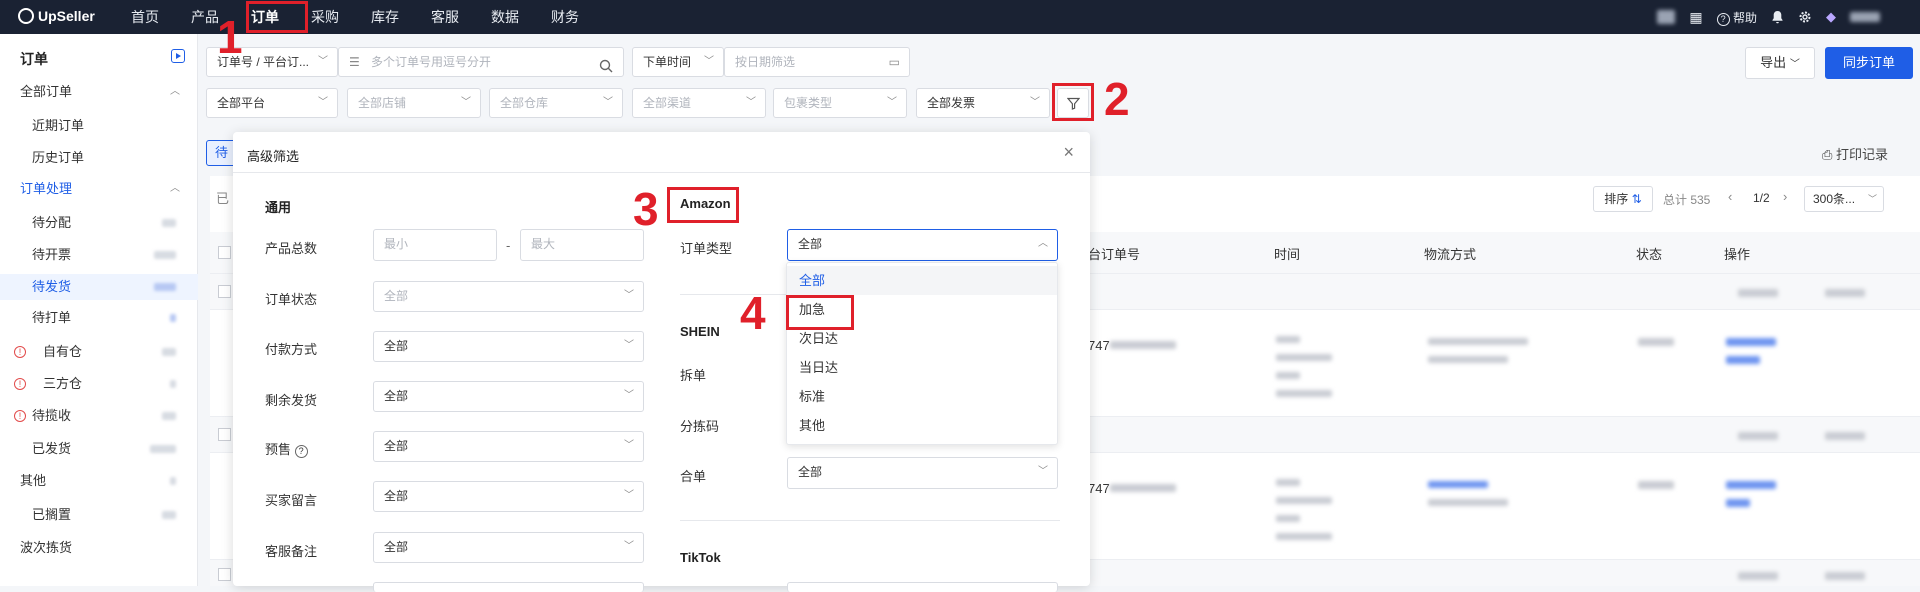  What do you see at coordinates (99, 449) in the screenshot?
I see `sidebar-item-shipped: 已发货` at bounding box center [99, 449].